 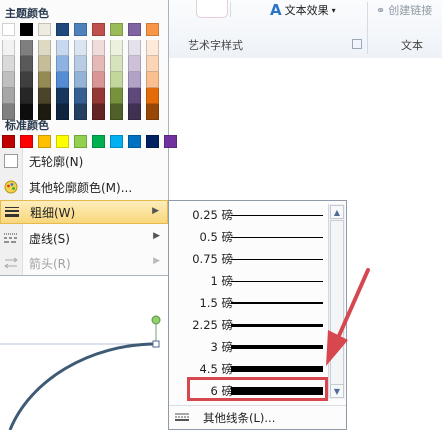 What do you see at coordinates (50, 263) in the screenshot?
I see `arrows-label: 箭头(R)` at bounding box center [50, 263].